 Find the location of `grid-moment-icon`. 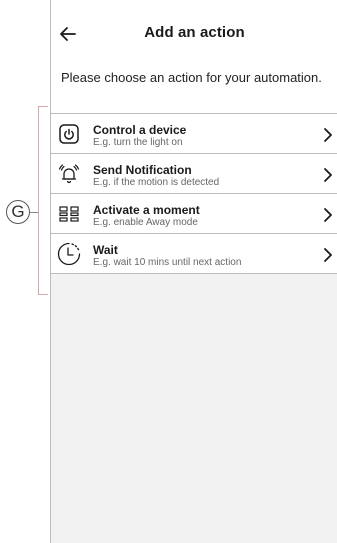

grid-moment-icon is located at coordinates (69, 214).